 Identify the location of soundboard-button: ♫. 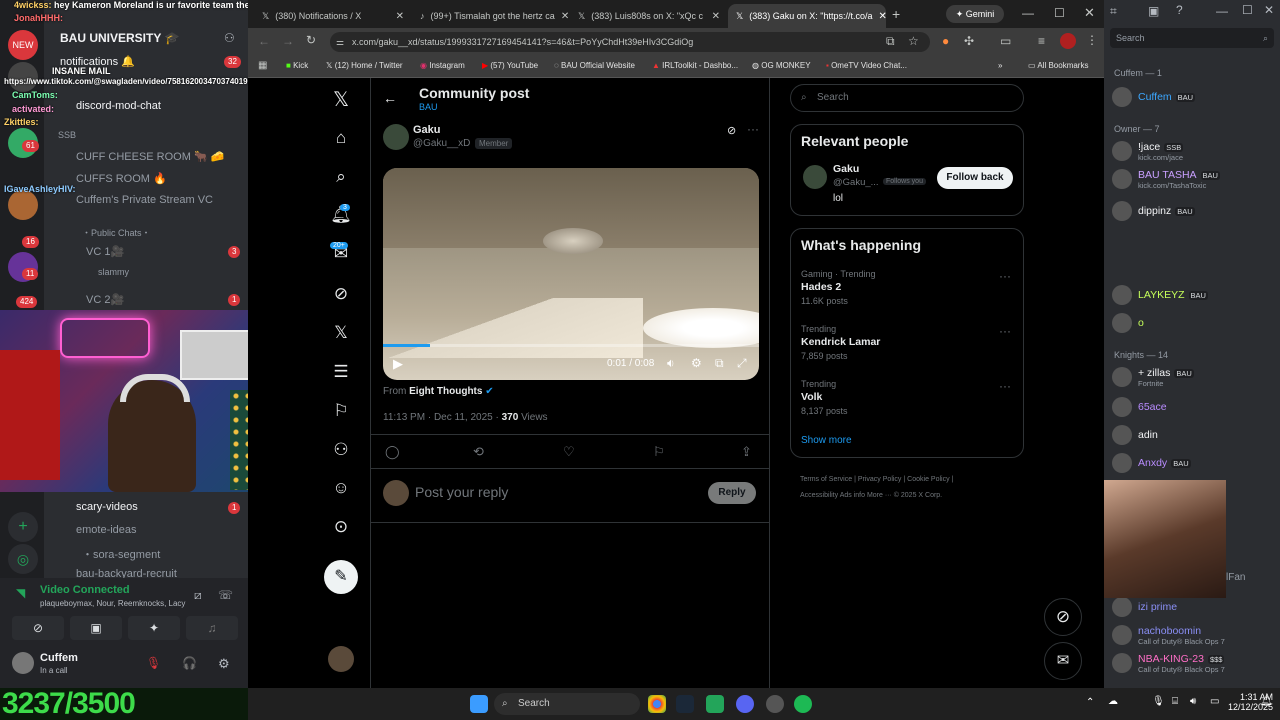
(212, 628).